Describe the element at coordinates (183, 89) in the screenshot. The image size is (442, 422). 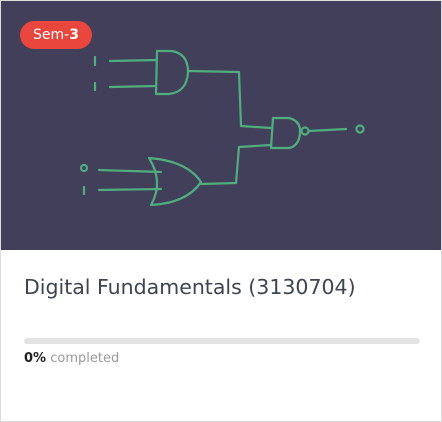
I see `and-gate-icon` at that location.